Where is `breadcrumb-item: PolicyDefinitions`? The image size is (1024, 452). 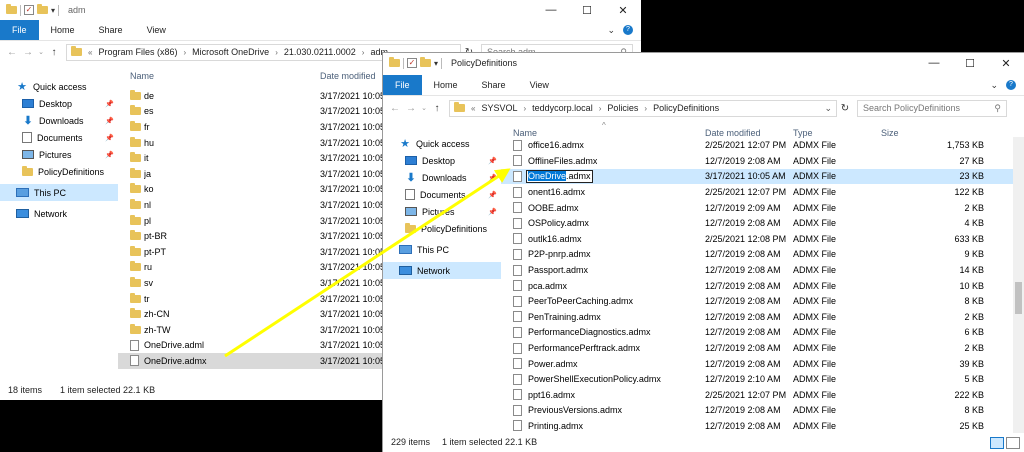
breadcrumb-item: PolicyDefinitions is located at coordinates (686, 108).